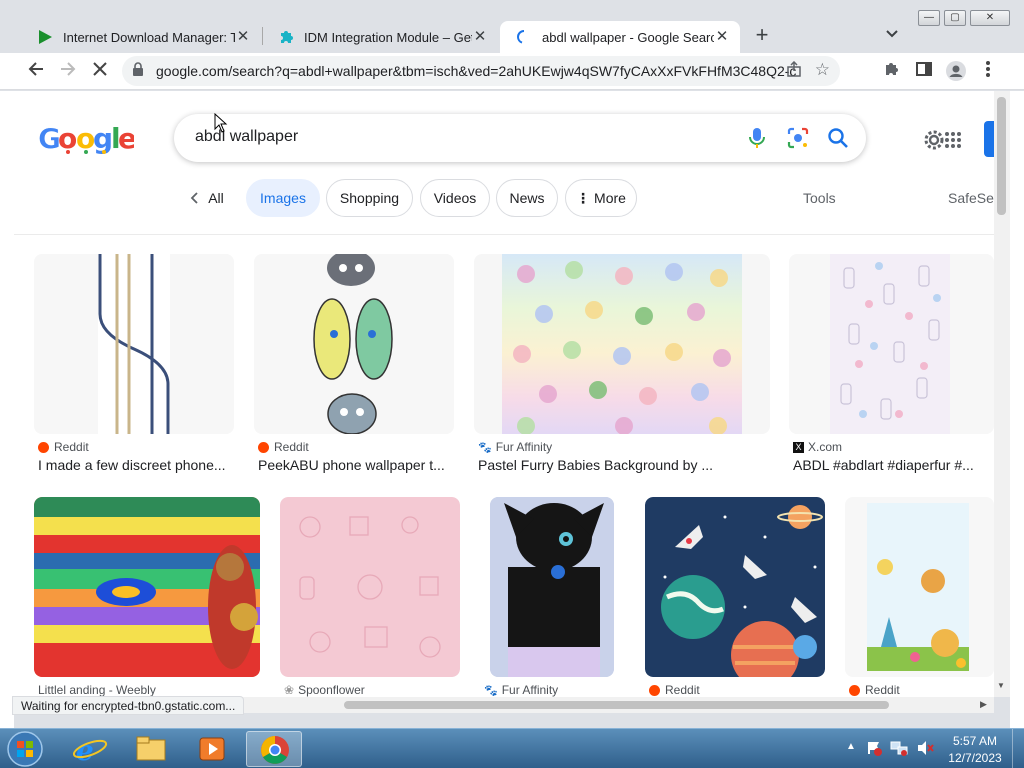 This screenshot has height=768, width=1024. I want to click on window-controls: — ▢ ✕, so click(962, 18).